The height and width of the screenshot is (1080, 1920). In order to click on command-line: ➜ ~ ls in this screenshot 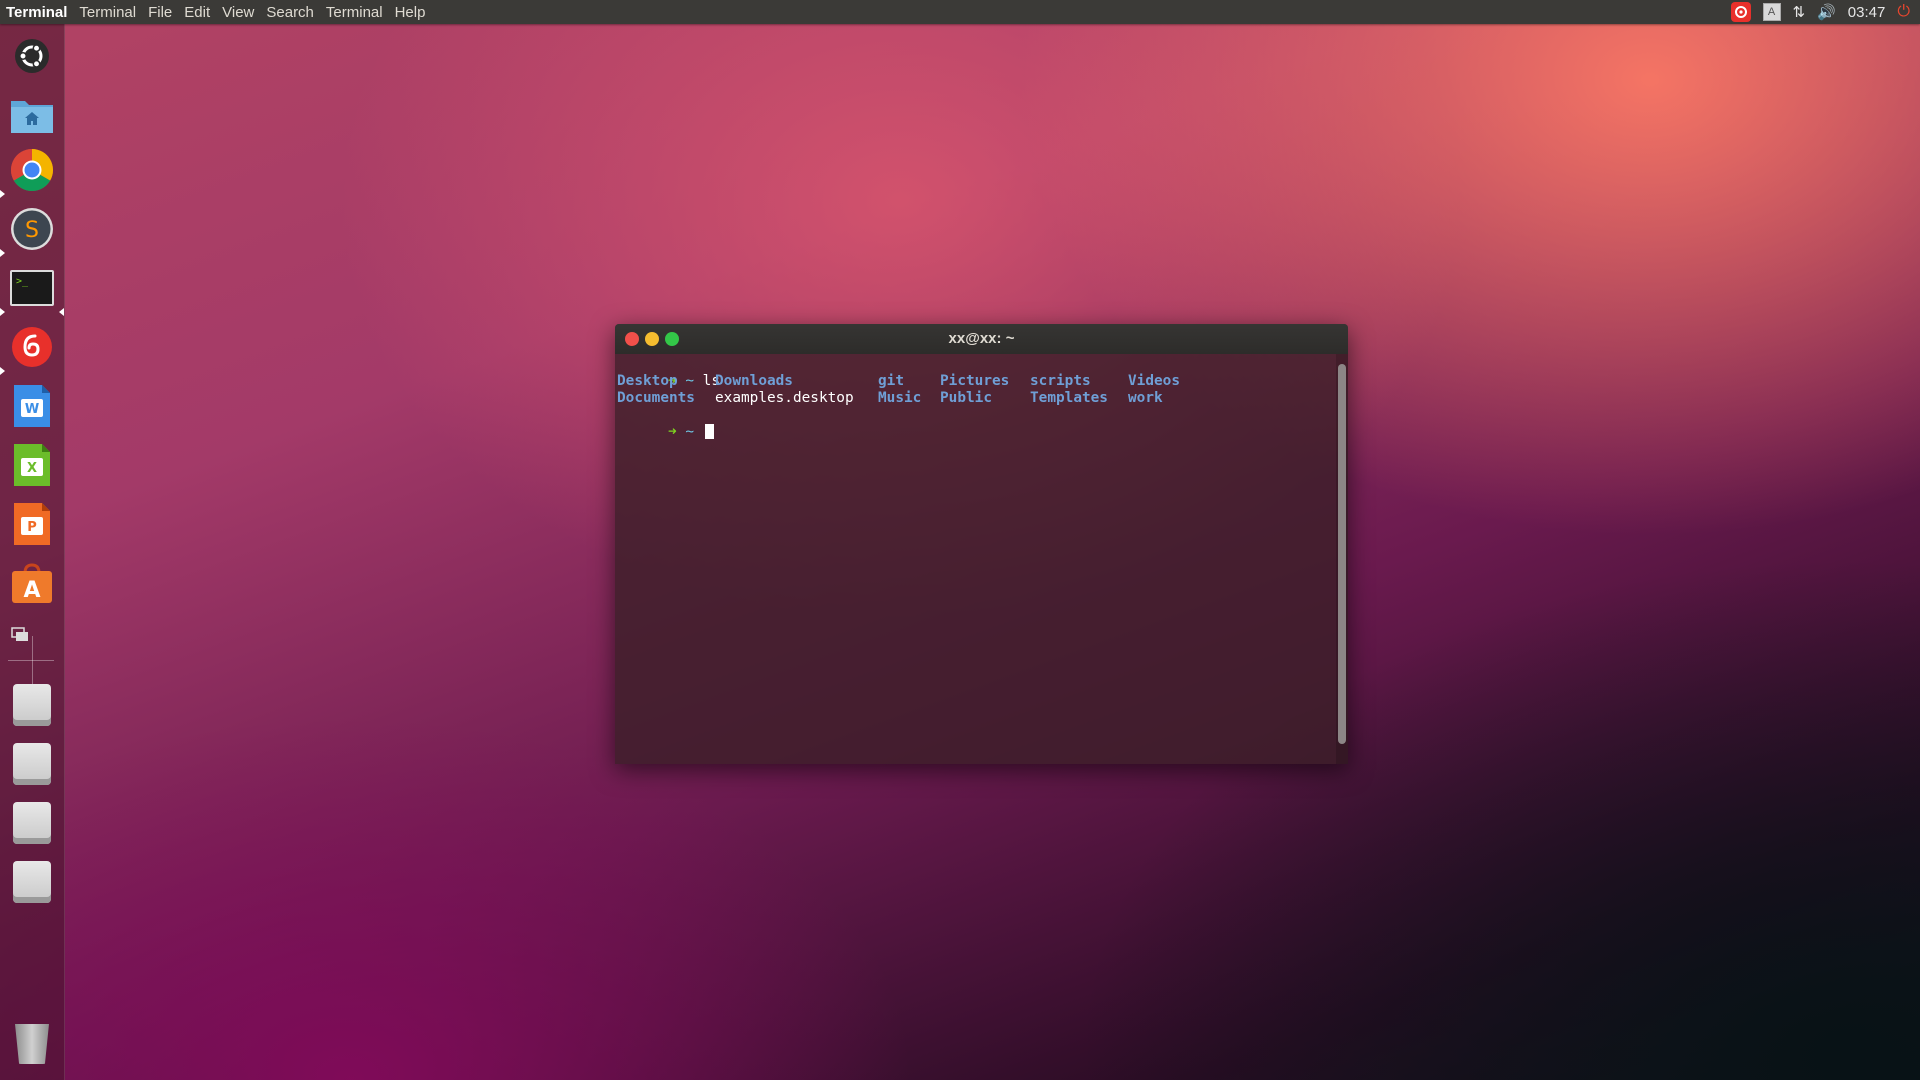, I will do `click(976, 372)`.